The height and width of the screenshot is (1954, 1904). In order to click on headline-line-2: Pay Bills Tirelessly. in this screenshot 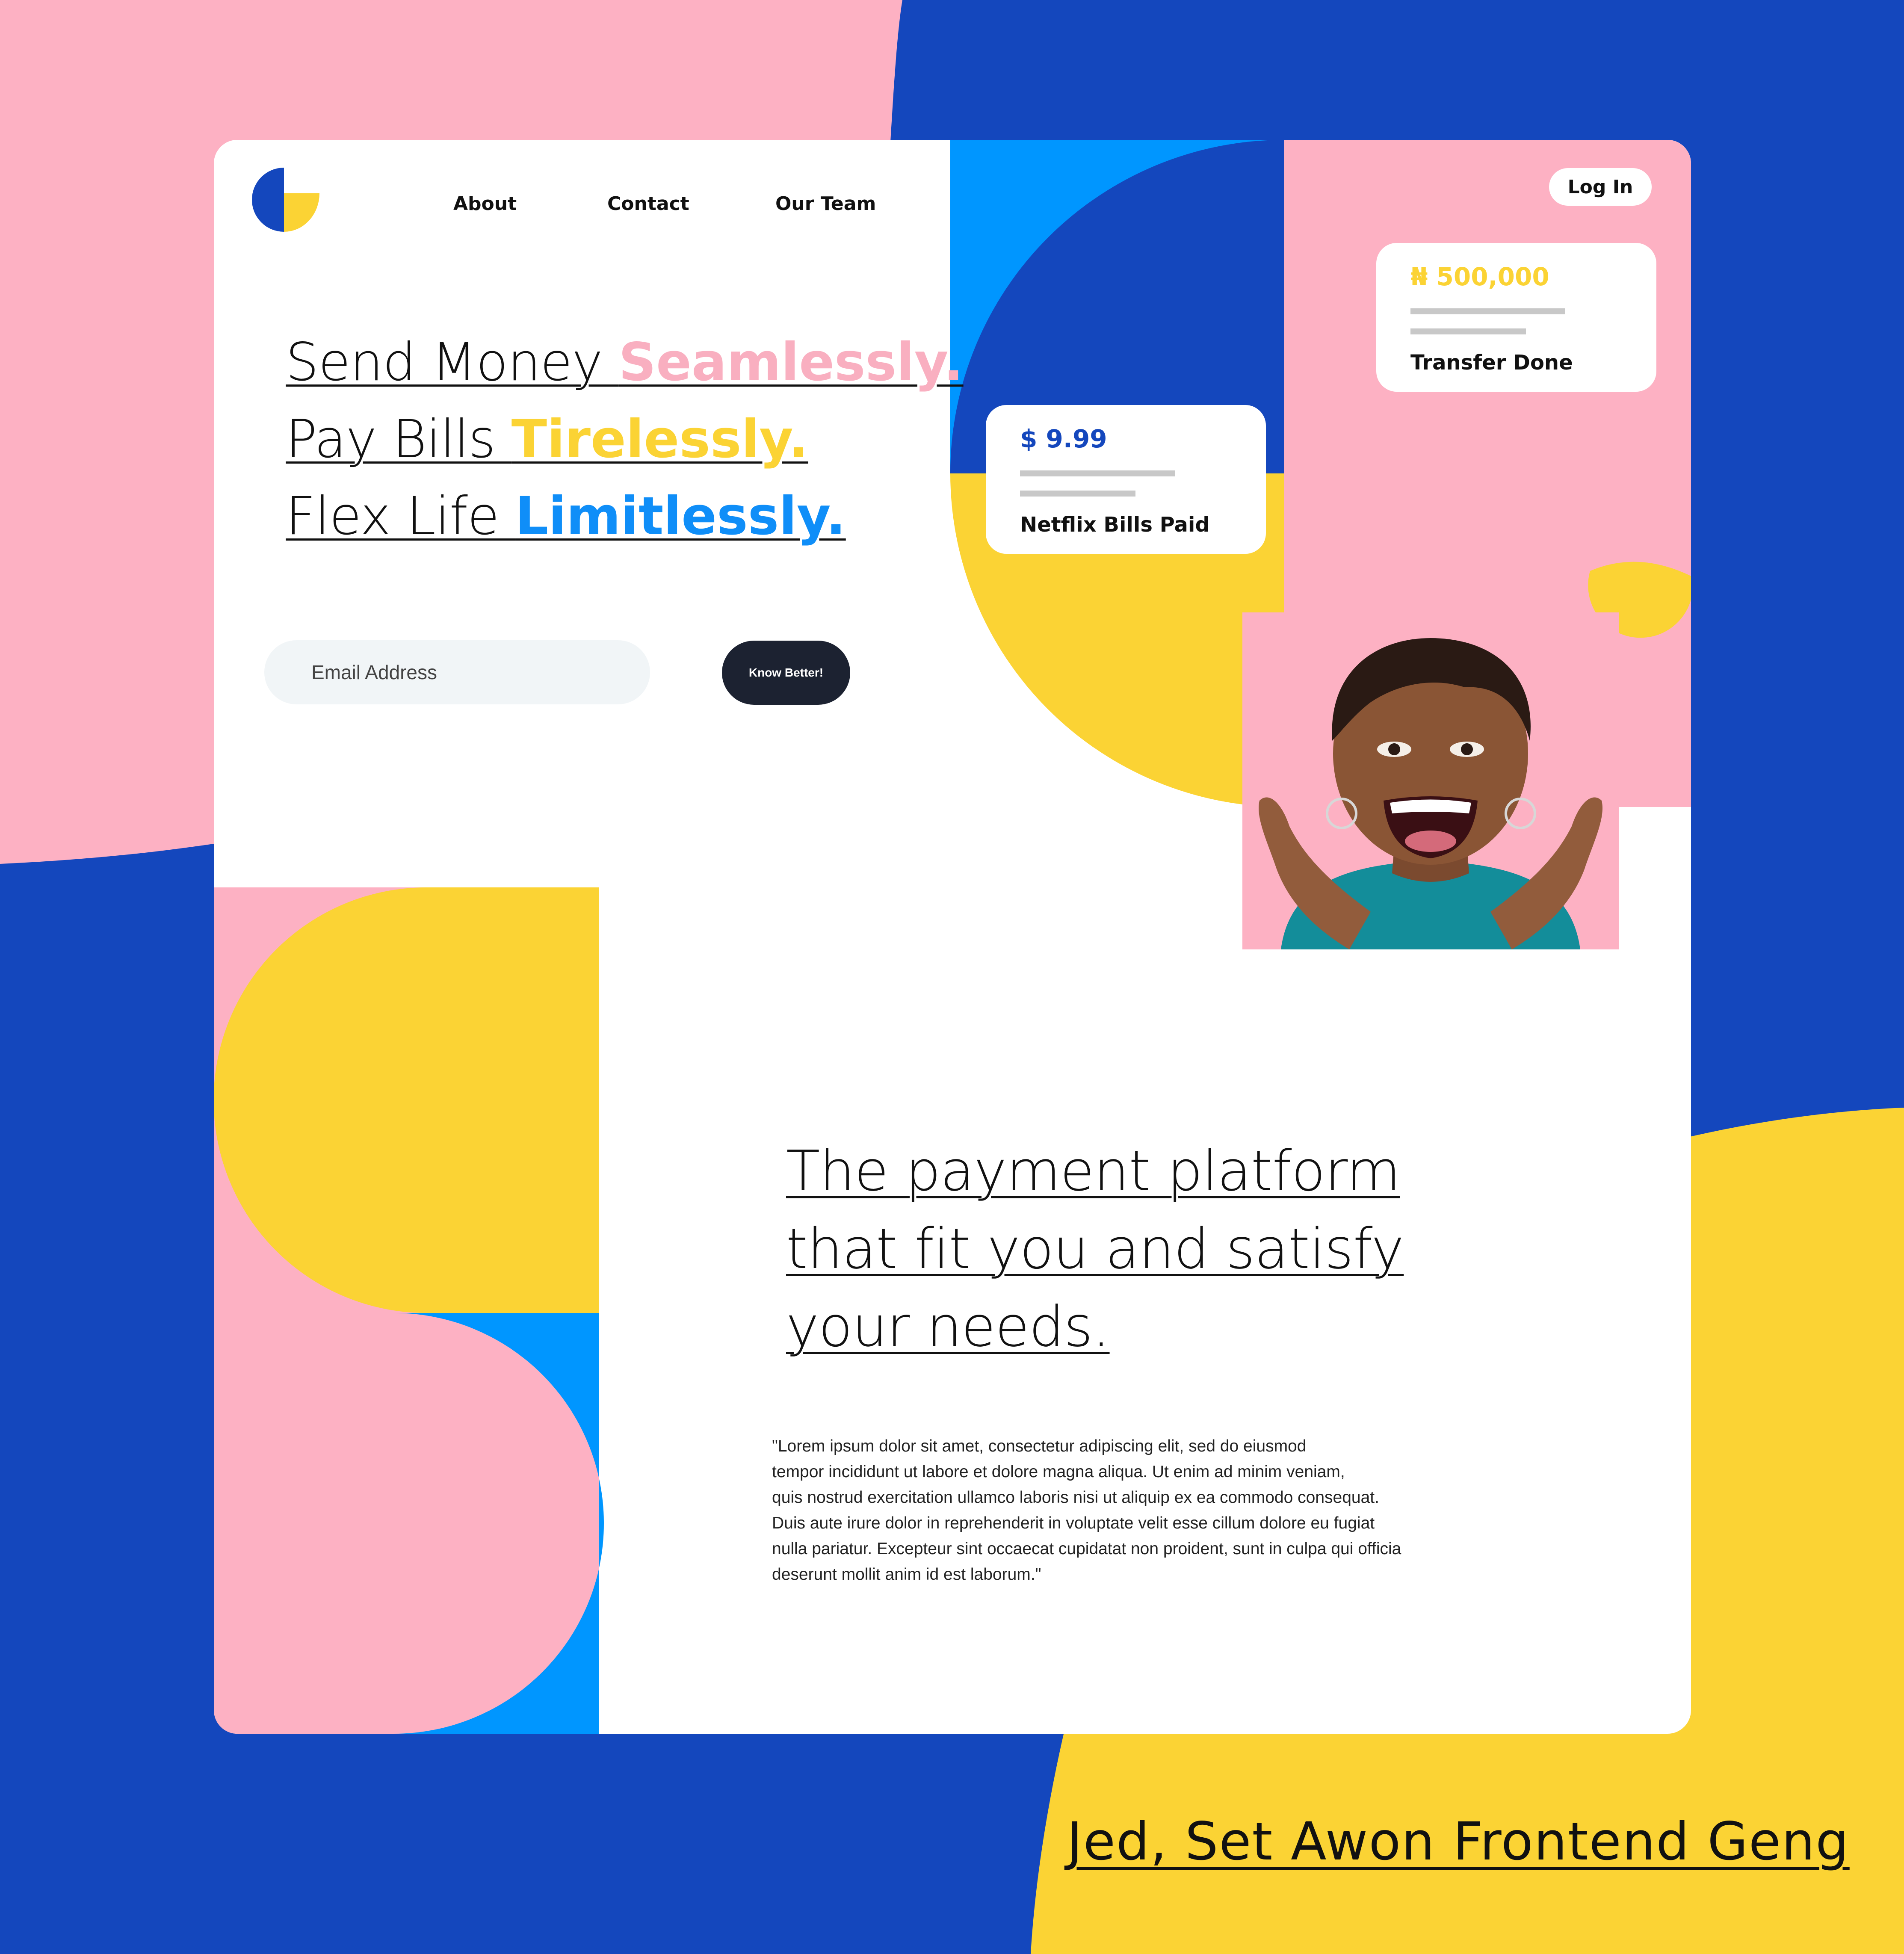, I will do `click(606, 440)`.